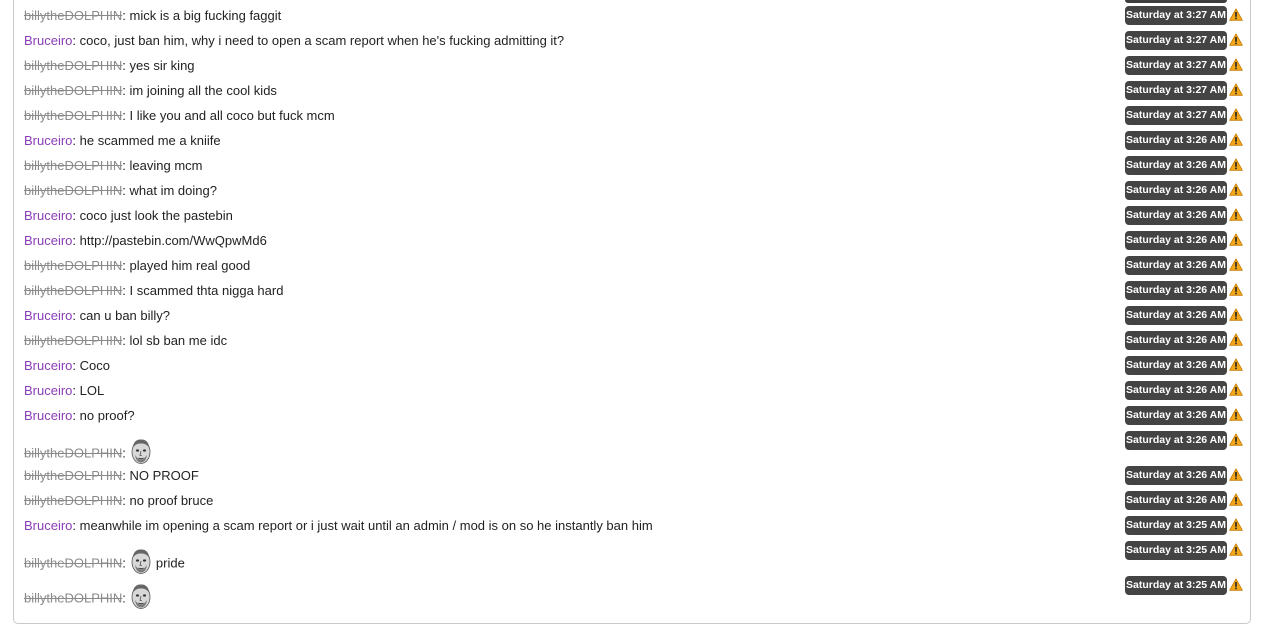 This screenshot has height=634, width=1264. Describe the element at coordinates (1176, 1) in the screenshot. I see `partial-timestamp-badge` at that location.